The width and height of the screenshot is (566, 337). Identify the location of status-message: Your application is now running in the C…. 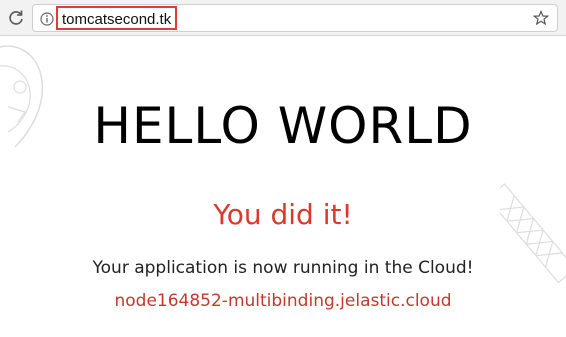
(283, 268).